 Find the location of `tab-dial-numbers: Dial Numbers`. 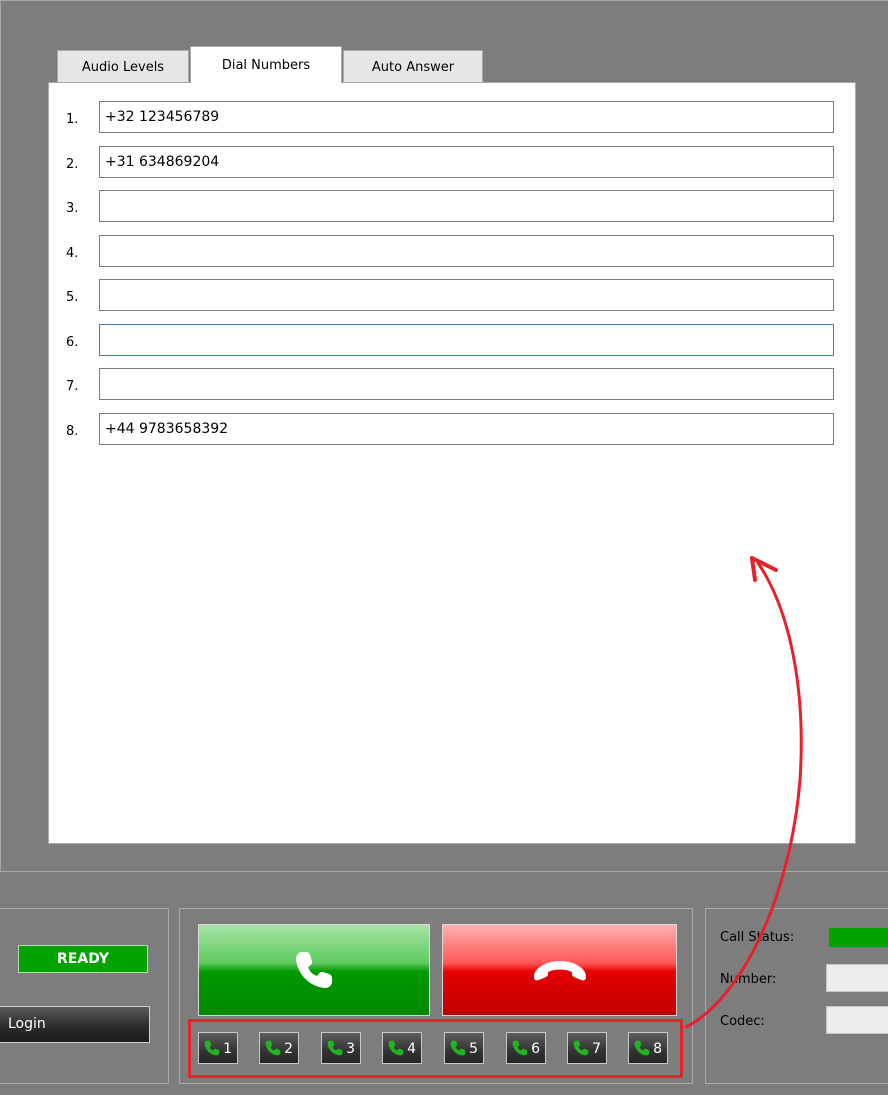

tab-dial-numbers: Dial Numbers is located at coordinates (266, 64).